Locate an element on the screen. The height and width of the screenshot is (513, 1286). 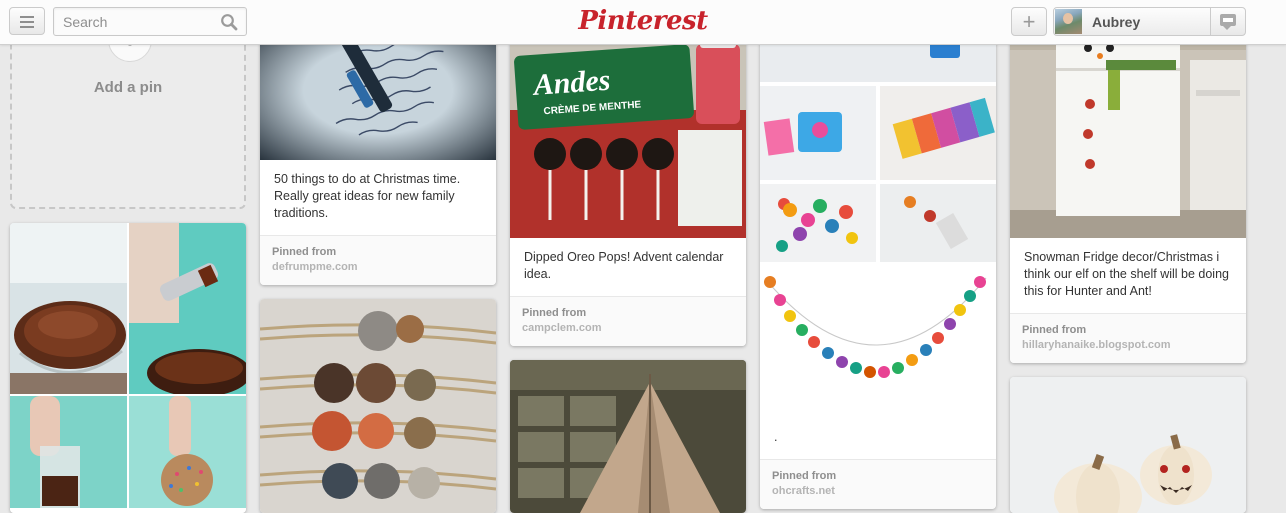
pin-image-heart-garland is located at coordinates (878, 219).